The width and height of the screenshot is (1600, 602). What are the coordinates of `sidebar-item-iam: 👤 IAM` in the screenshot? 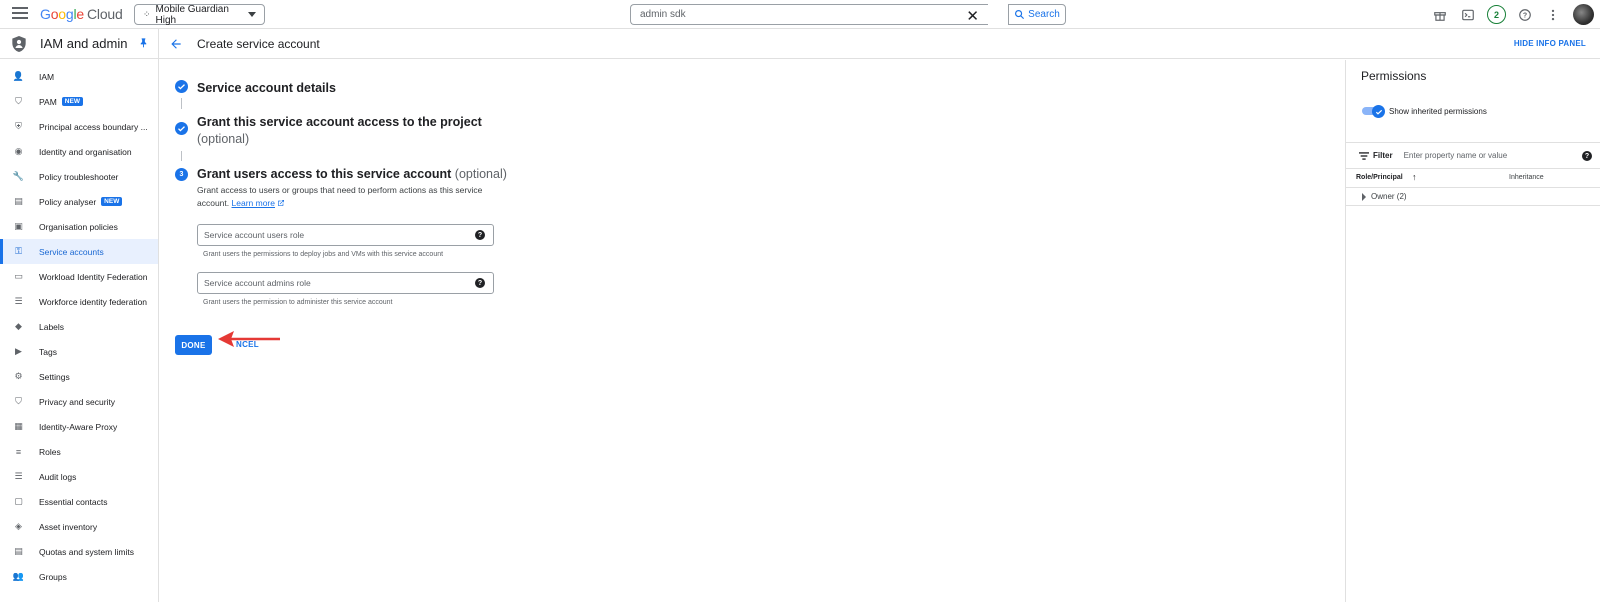 It's located at (79, 76).